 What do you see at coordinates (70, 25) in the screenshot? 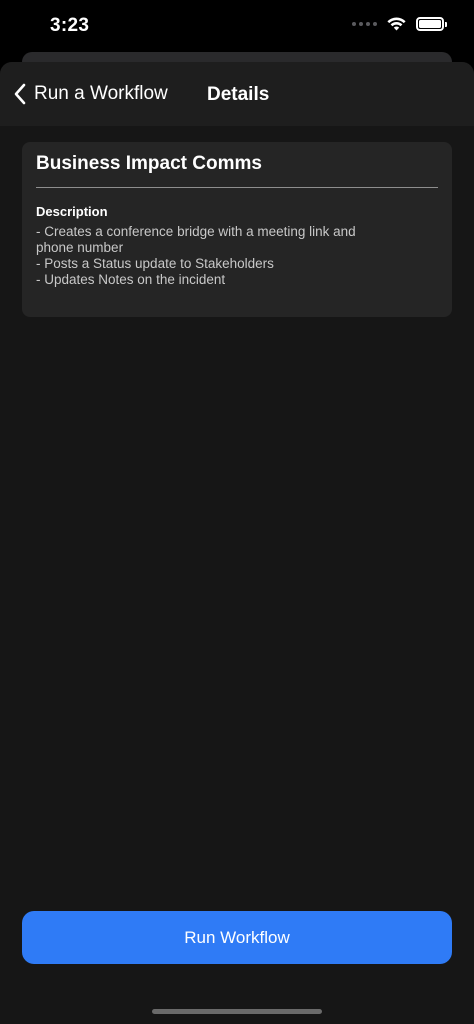
I see `status-time: 3:23` at bounding box center [70, 25].